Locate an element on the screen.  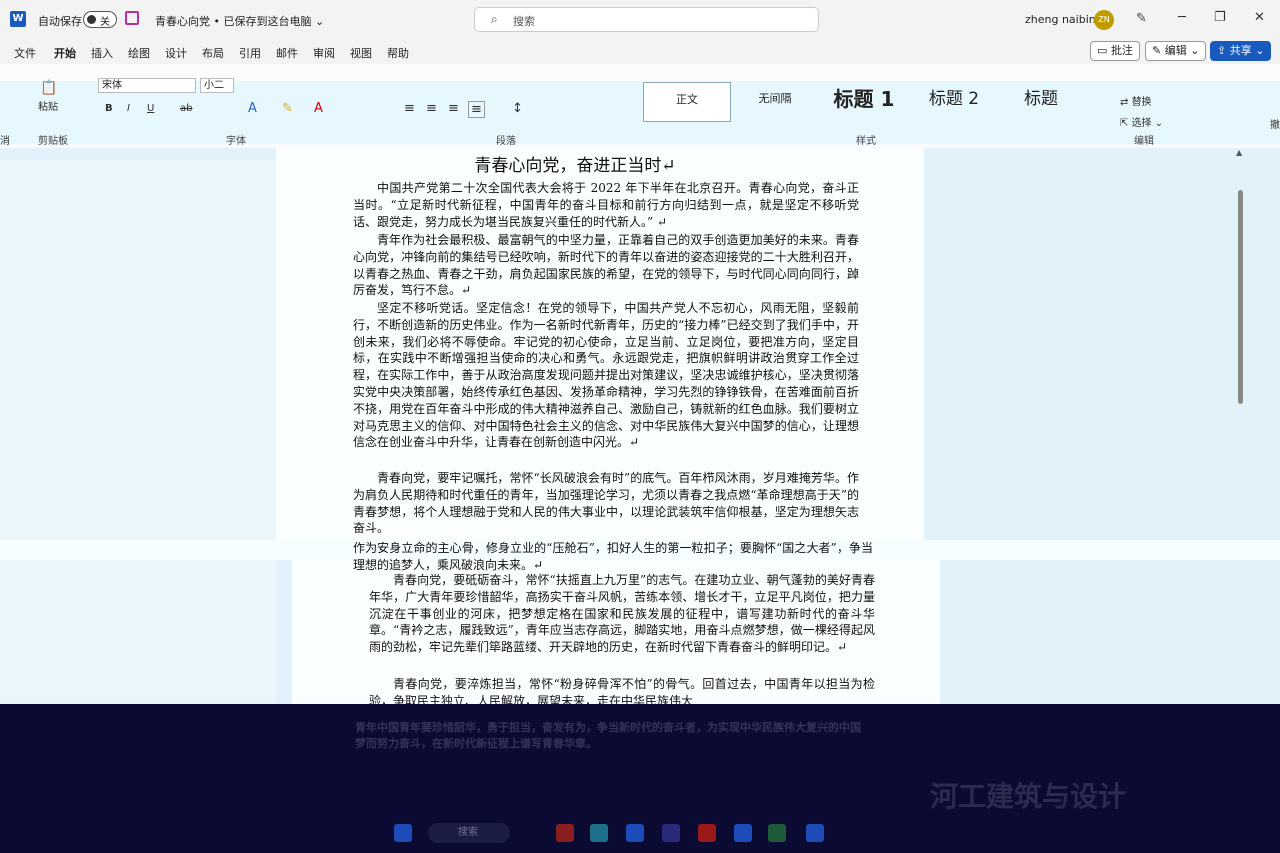
taskbar-search: 搜索 is located at coordinates (469, 833).